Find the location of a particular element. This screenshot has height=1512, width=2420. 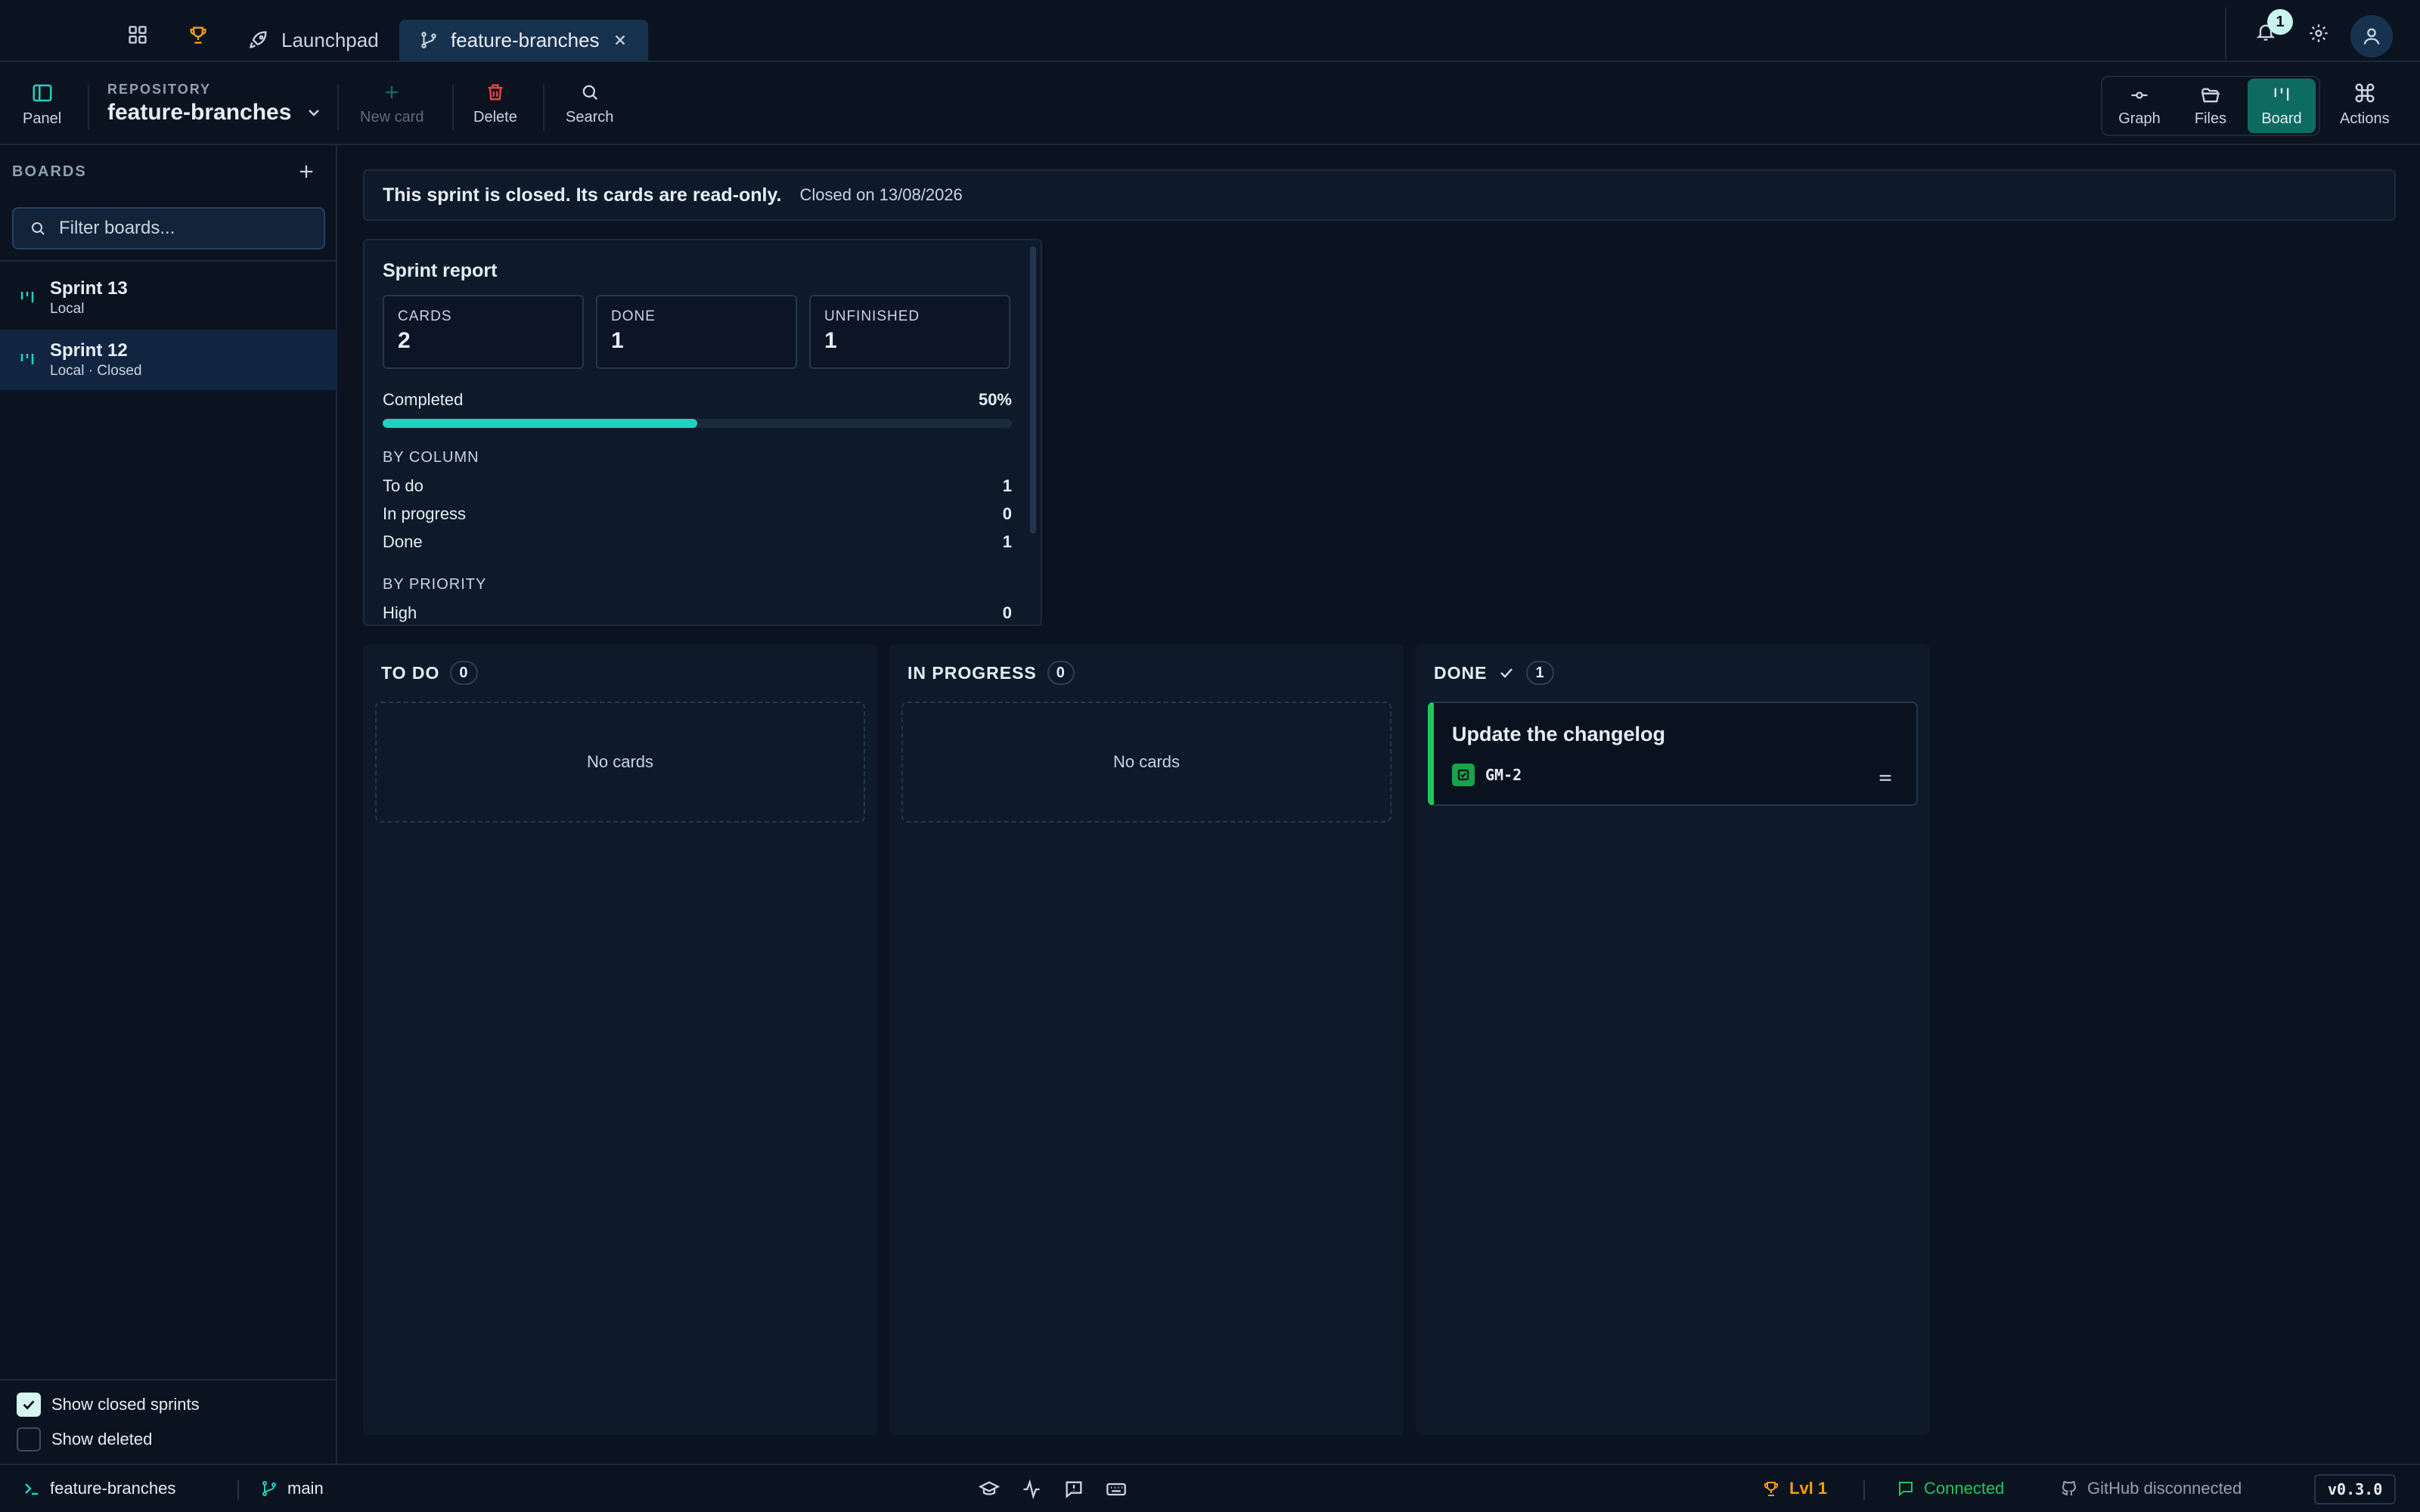

status-connection: Connected is located at coordinates (1950, 1488).